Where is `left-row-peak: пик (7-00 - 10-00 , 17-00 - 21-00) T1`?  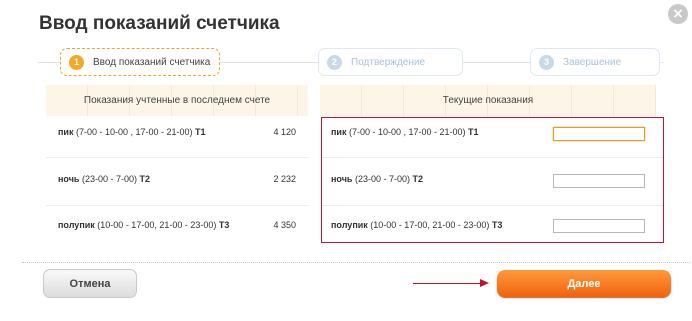
left-row-peak: пик (7-00 - 10-00 , 17-00 - 21-00) T1 is located at coordinates (132, 132).